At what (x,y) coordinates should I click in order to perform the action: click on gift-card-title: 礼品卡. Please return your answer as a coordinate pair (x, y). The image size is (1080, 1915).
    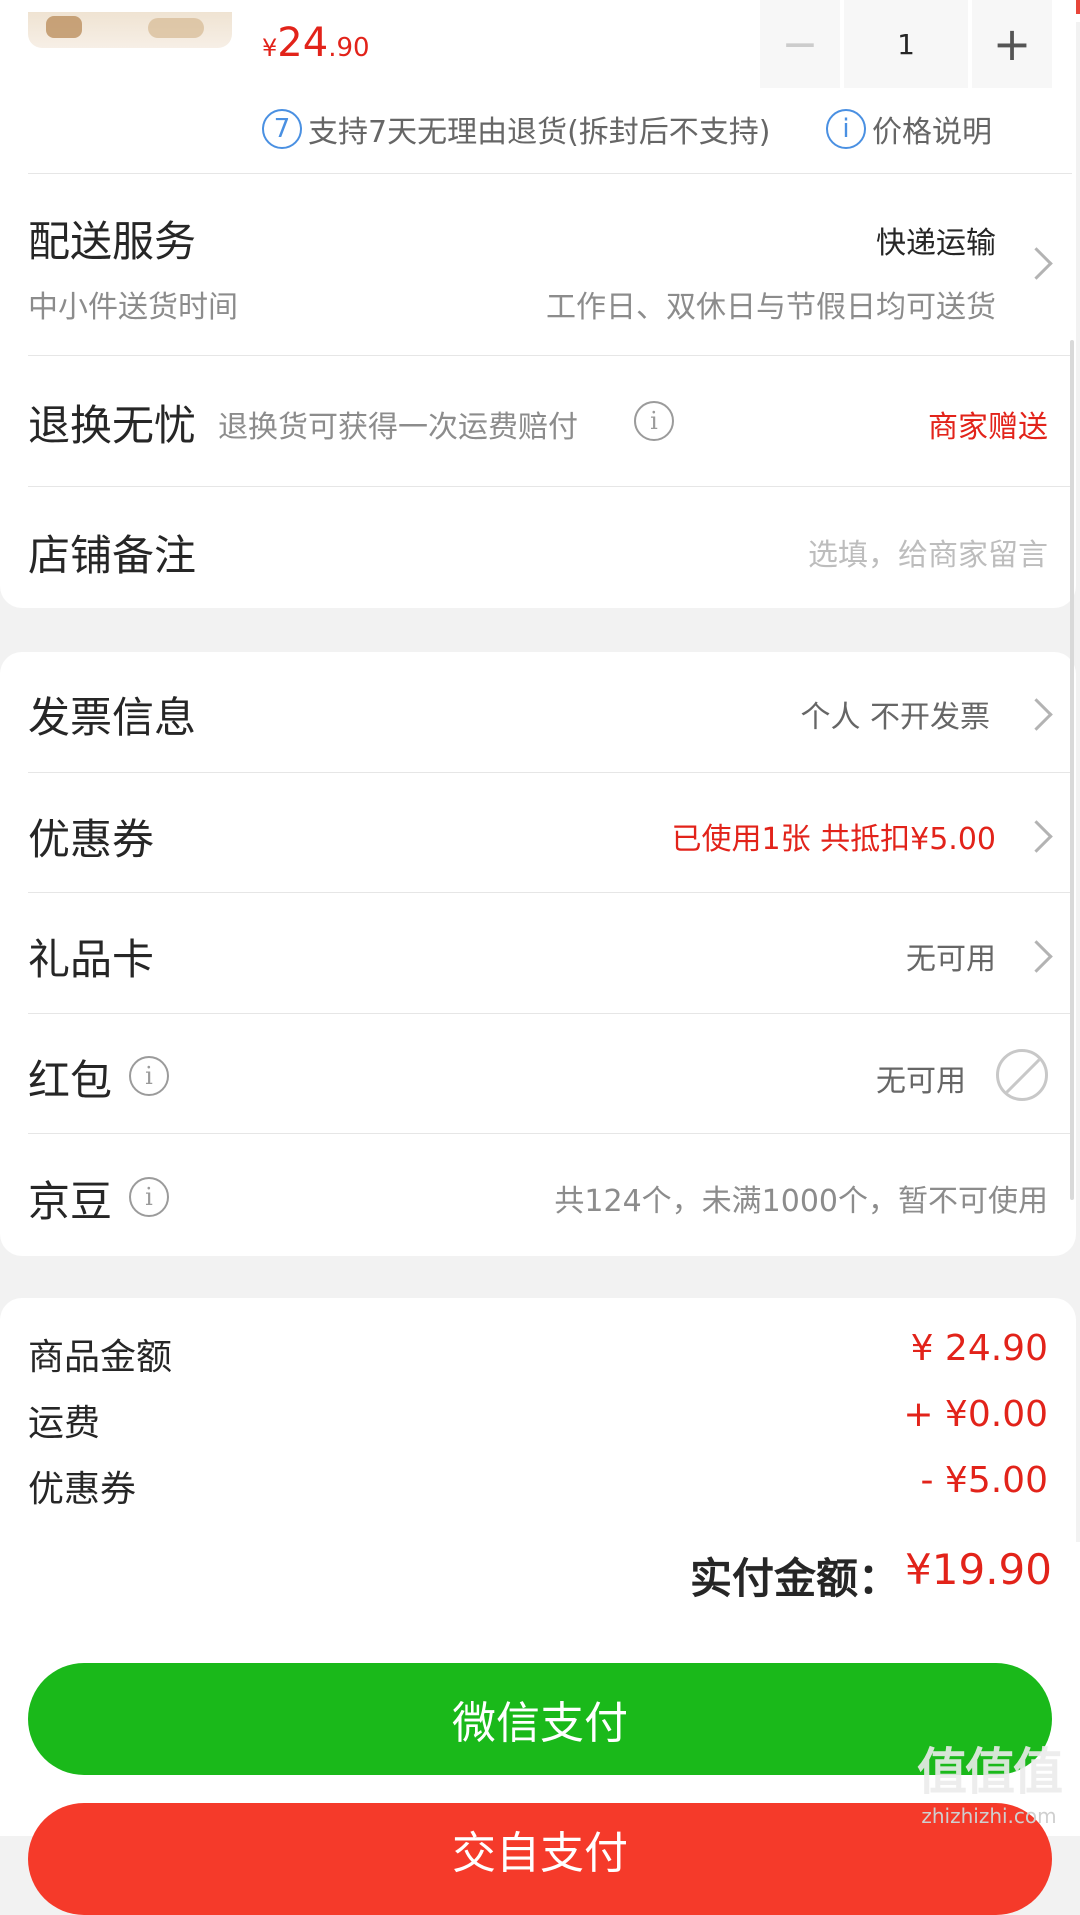
    Looking at the image, I should click on (91, 959).